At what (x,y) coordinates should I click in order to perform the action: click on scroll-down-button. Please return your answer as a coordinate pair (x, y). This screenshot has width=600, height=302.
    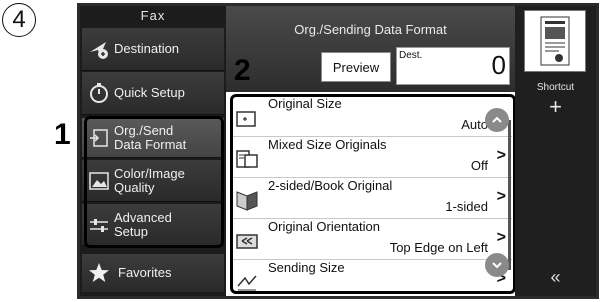
    Looking at the image, I should click on (497, 265).